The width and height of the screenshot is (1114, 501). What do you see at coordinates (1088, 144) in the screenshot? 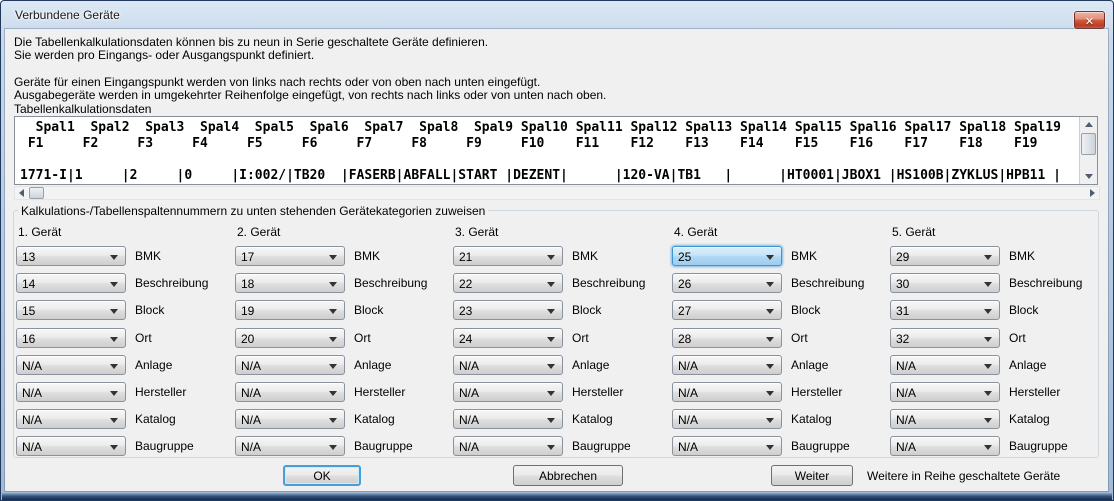
I see `vertical-scrollbar-thumb` at bounding box center [1088, 144].